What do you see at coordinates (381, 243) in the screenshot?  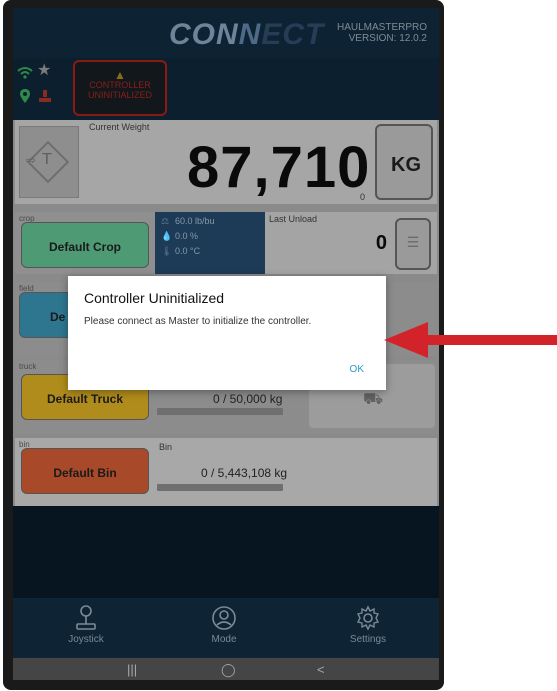 I see `last-unload-value: 0` at bounding box center [381, 243].